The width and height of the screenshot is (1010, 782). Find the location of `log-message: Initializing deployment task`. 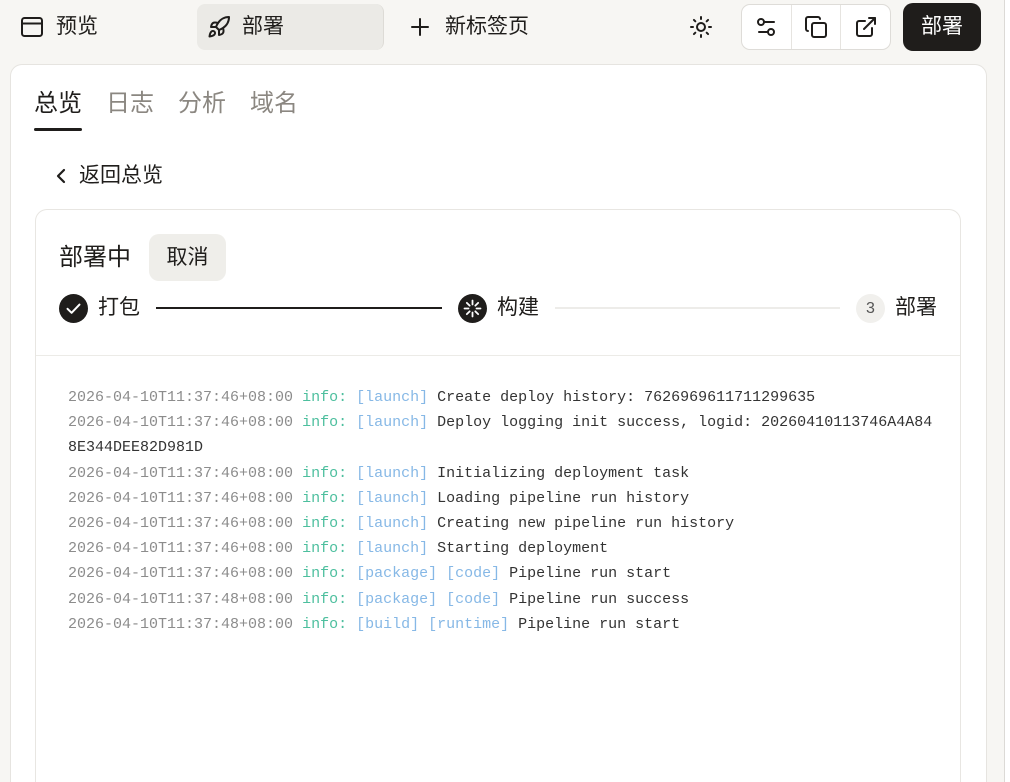

log-message: Initializing deployment task is located at coordinates (563, 473).